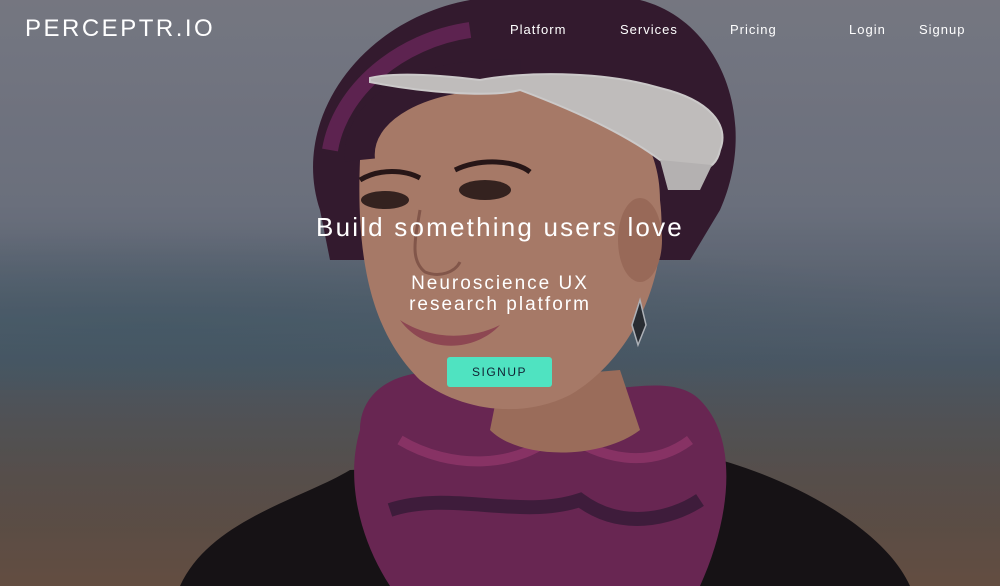 Image resolution: width=1000 pixels, height=586 pixels. I want to click on brand-logo: PERCEPTR.IO, so click(120, 29).